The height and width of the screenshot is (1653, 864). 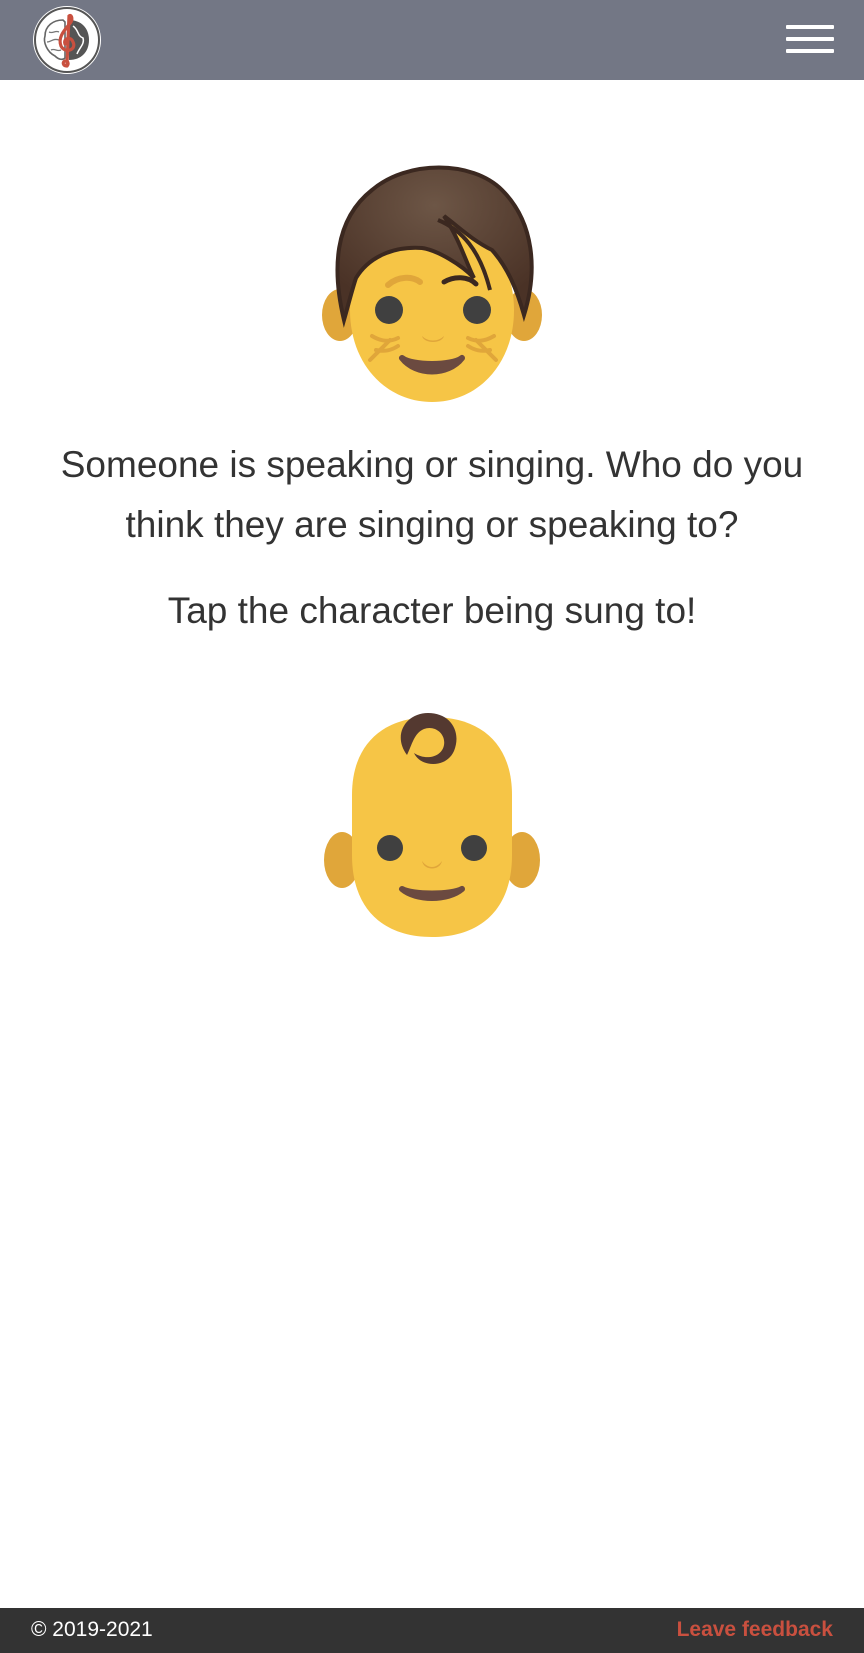 What do you see at coordinates (67, 40) in the screenshot?
I see `logo-icon` at bounding box center [67, 40].